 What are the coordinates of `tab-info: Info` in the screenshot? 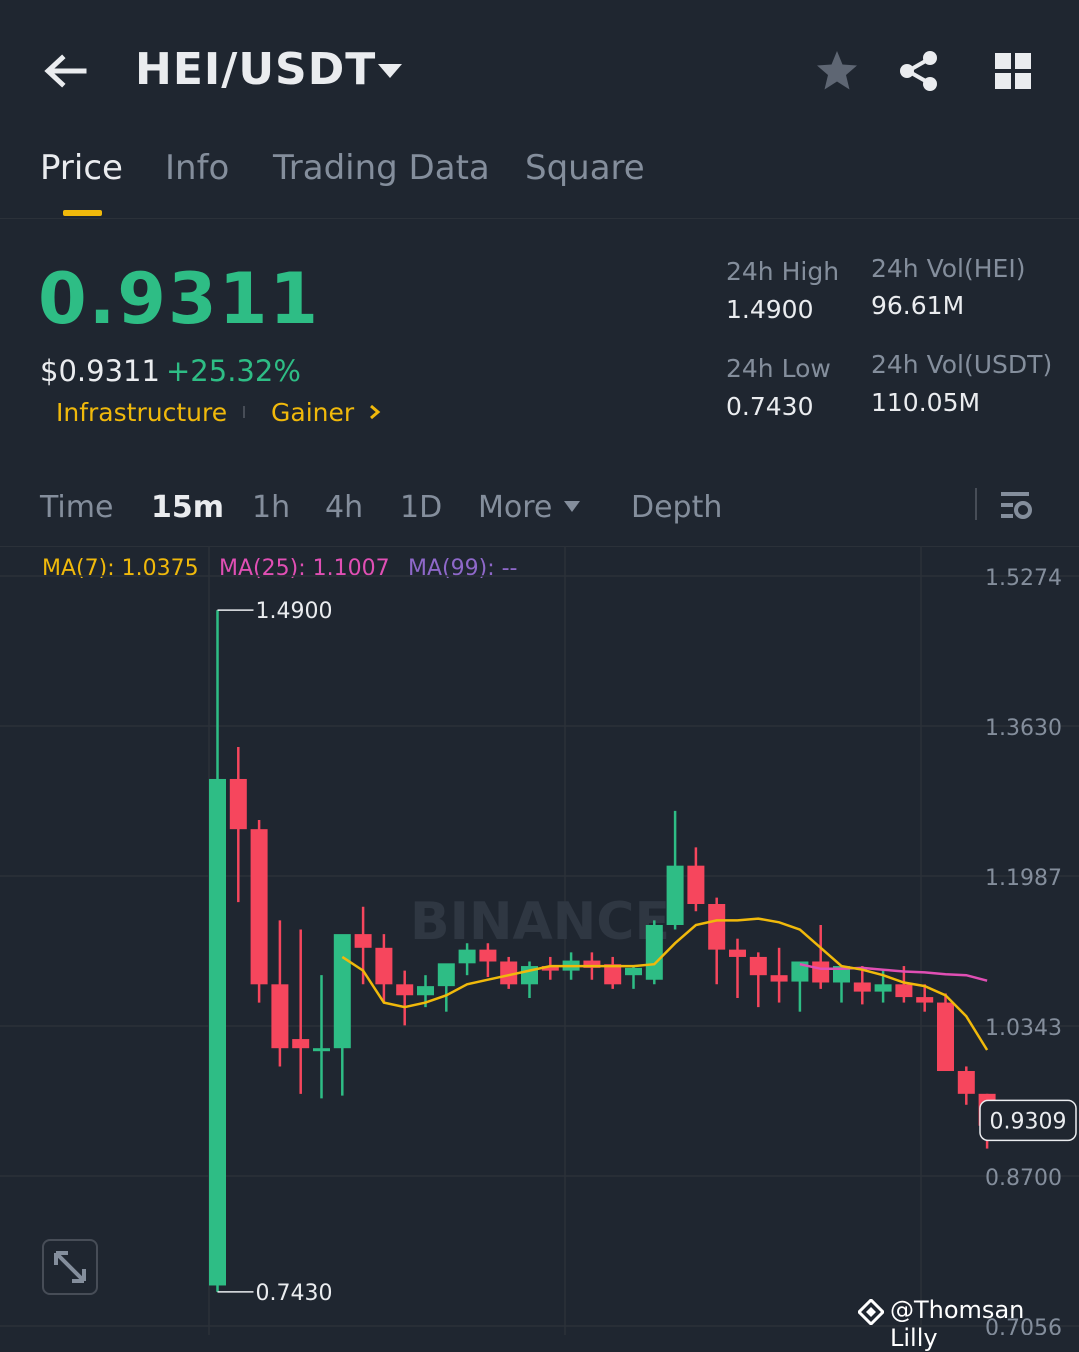 It's located at (197, 168).